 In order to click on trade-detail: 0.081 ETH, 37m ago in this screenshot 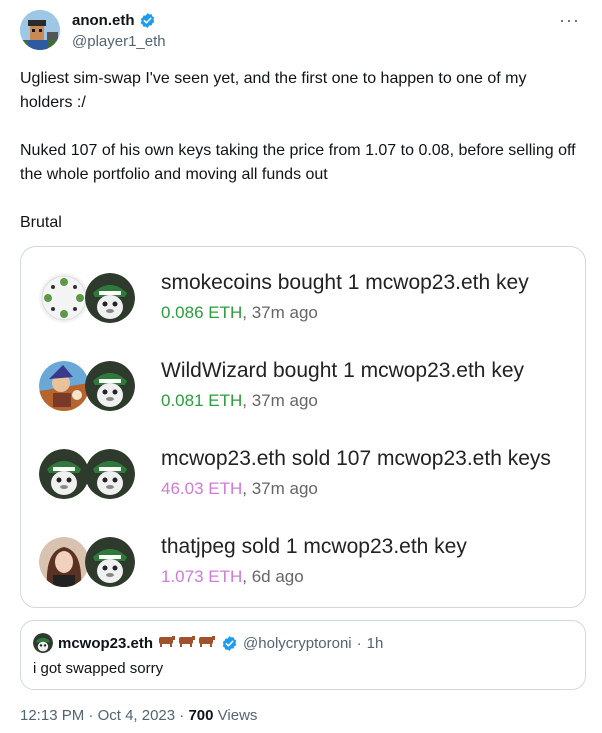, I will do `click(239, 401)`.